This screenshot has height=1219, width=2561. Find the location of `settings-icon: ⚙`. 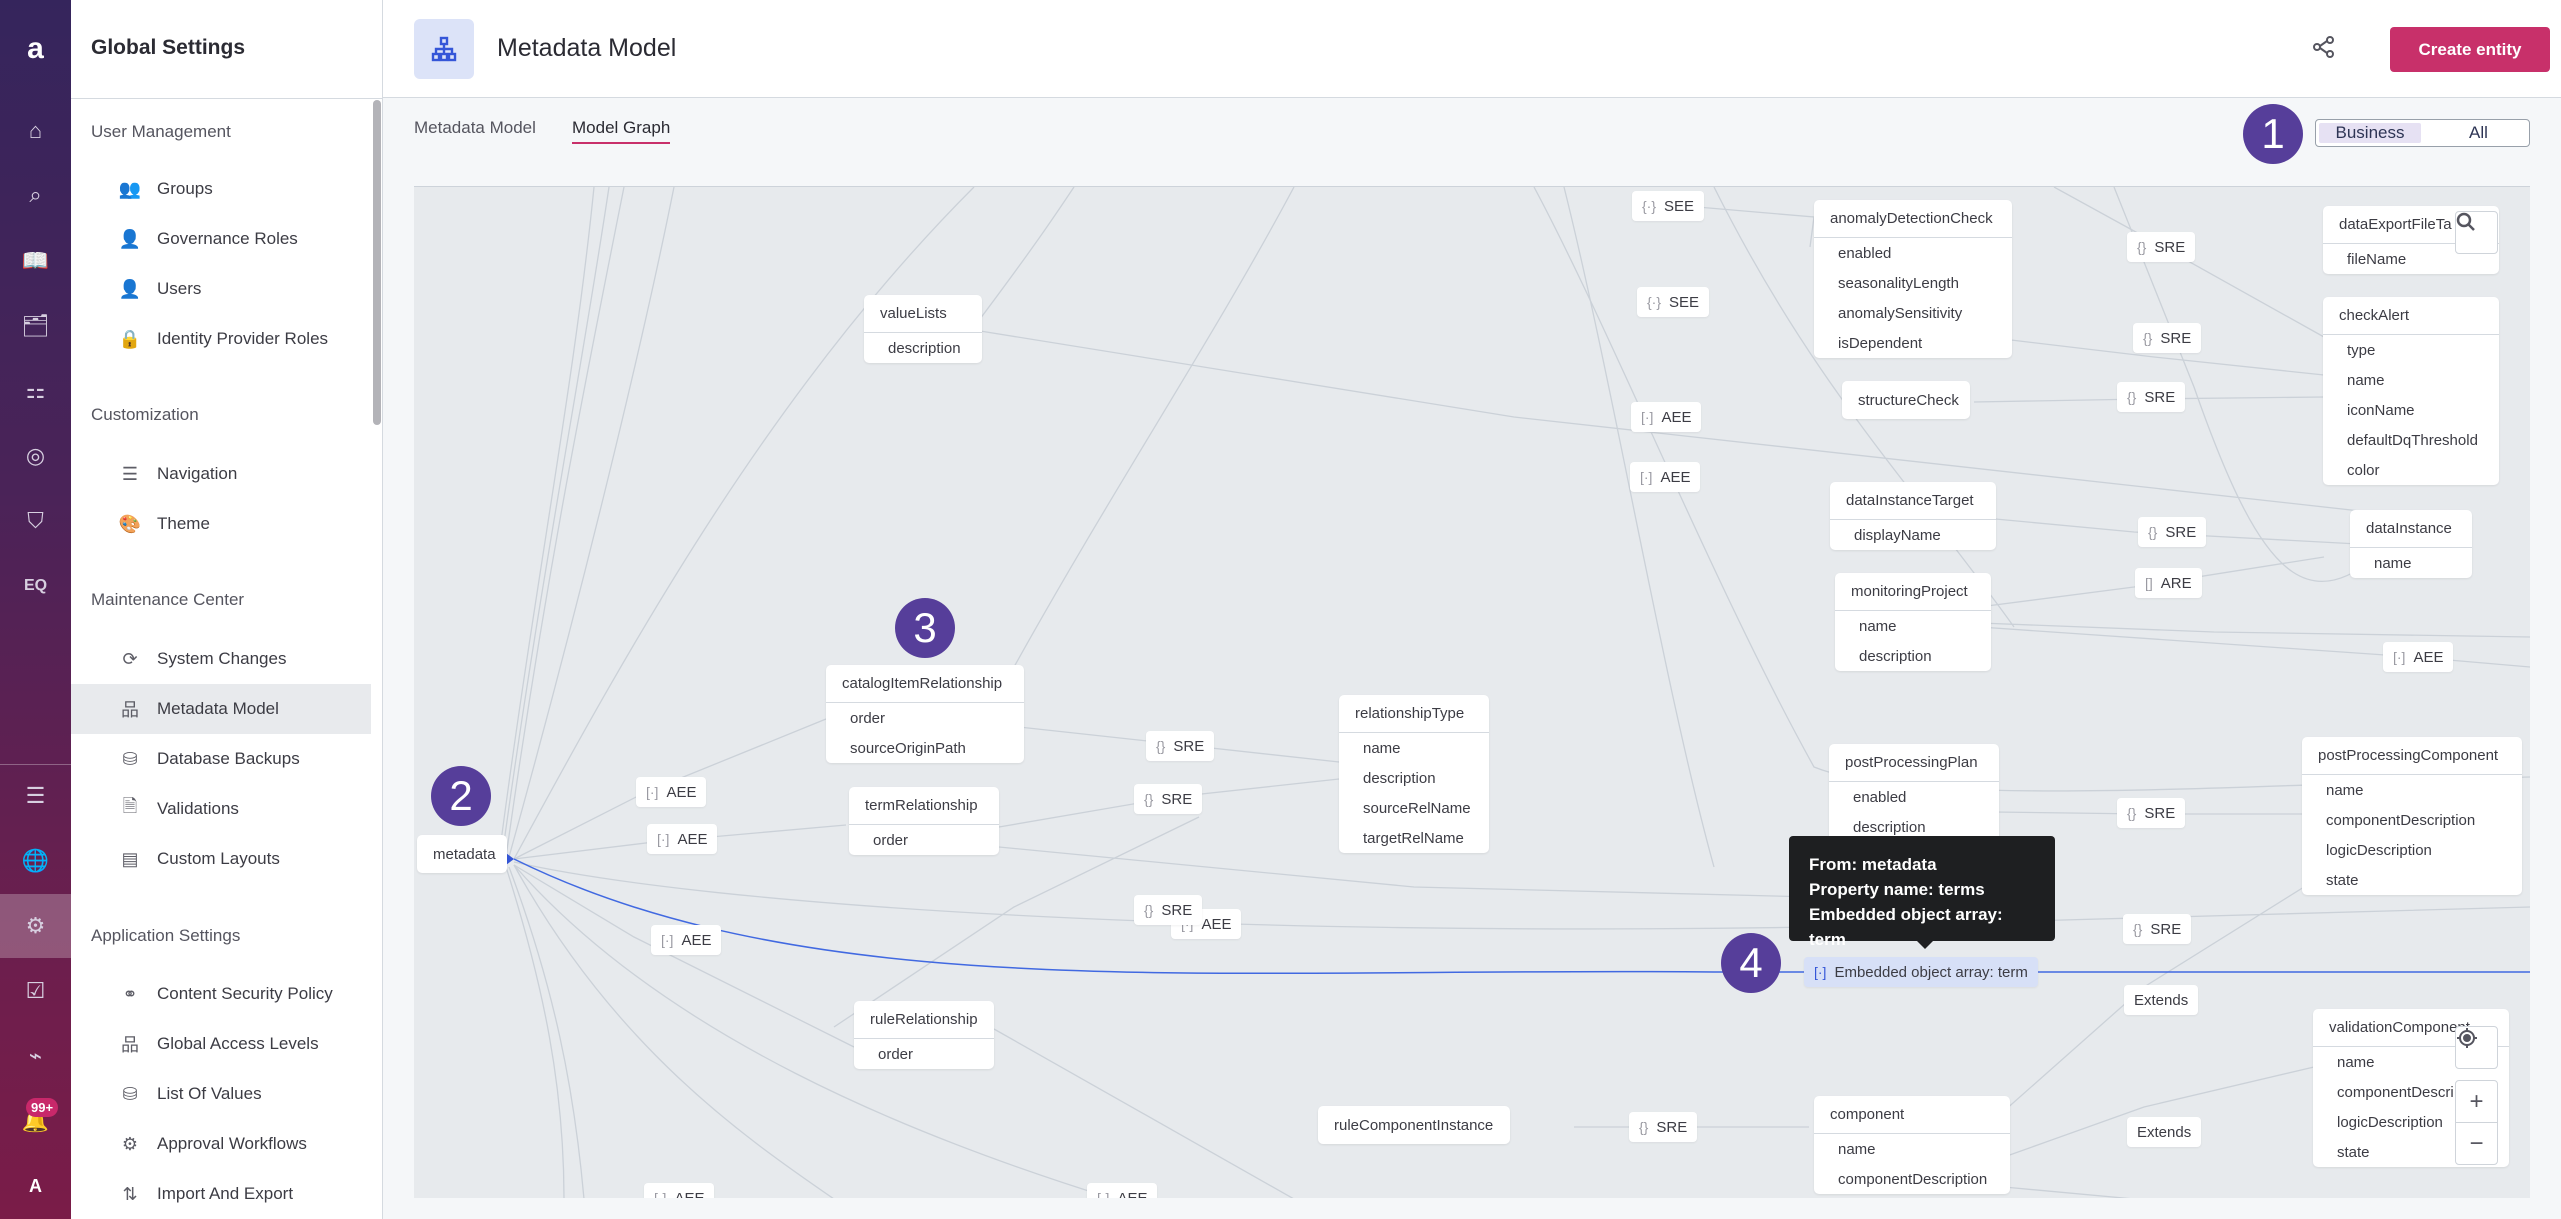

settings-icon: ⚙ is located at coordinates (35, 926).